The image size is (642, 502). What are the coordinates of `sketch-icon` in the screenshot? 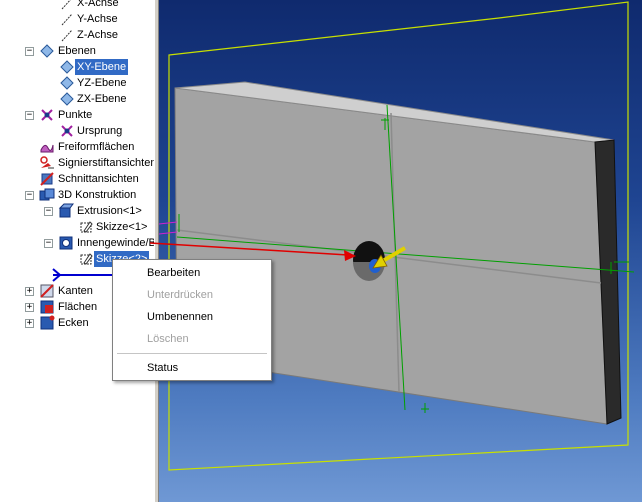 It's located at (86, 227).